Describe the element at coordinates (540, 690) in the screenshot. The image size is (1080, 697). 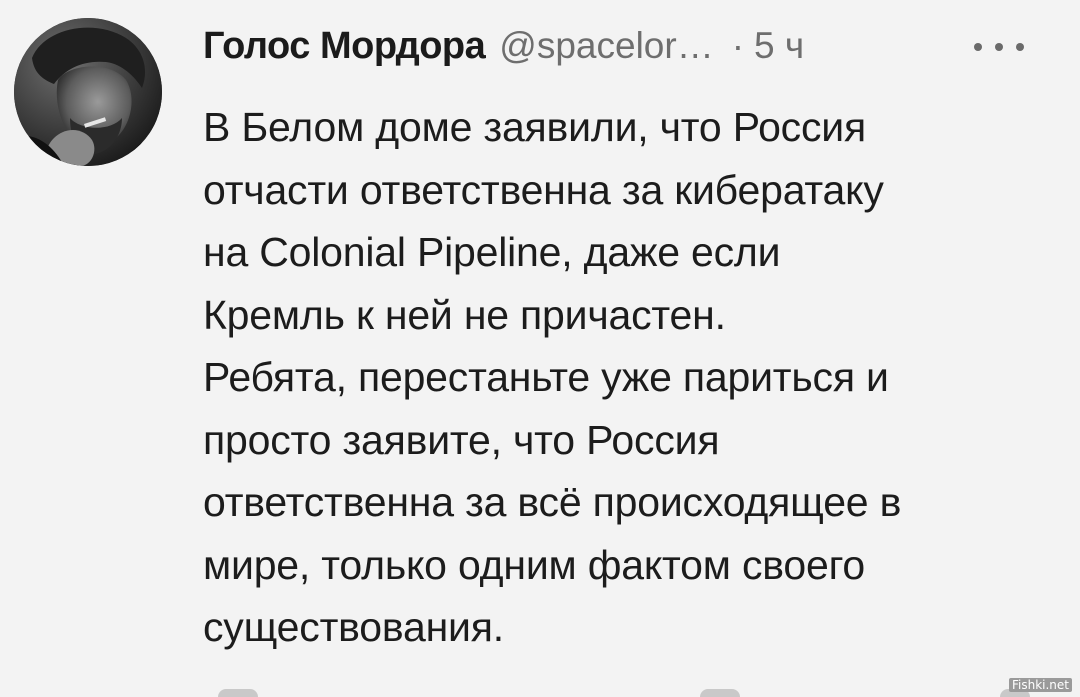
I see `action-bar-partial` at that location.